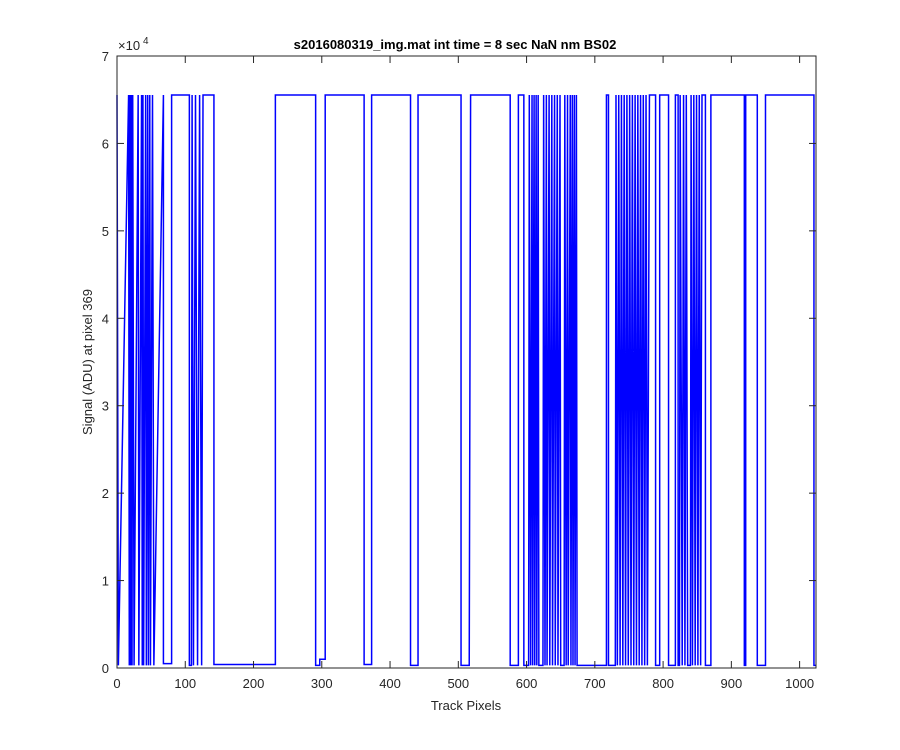 This screenshot has width=900, height=750. What do you see at coordinates (105, 56) in the screenshot?
I see `y-tick-label: 7` at bounding box center [105, 56].